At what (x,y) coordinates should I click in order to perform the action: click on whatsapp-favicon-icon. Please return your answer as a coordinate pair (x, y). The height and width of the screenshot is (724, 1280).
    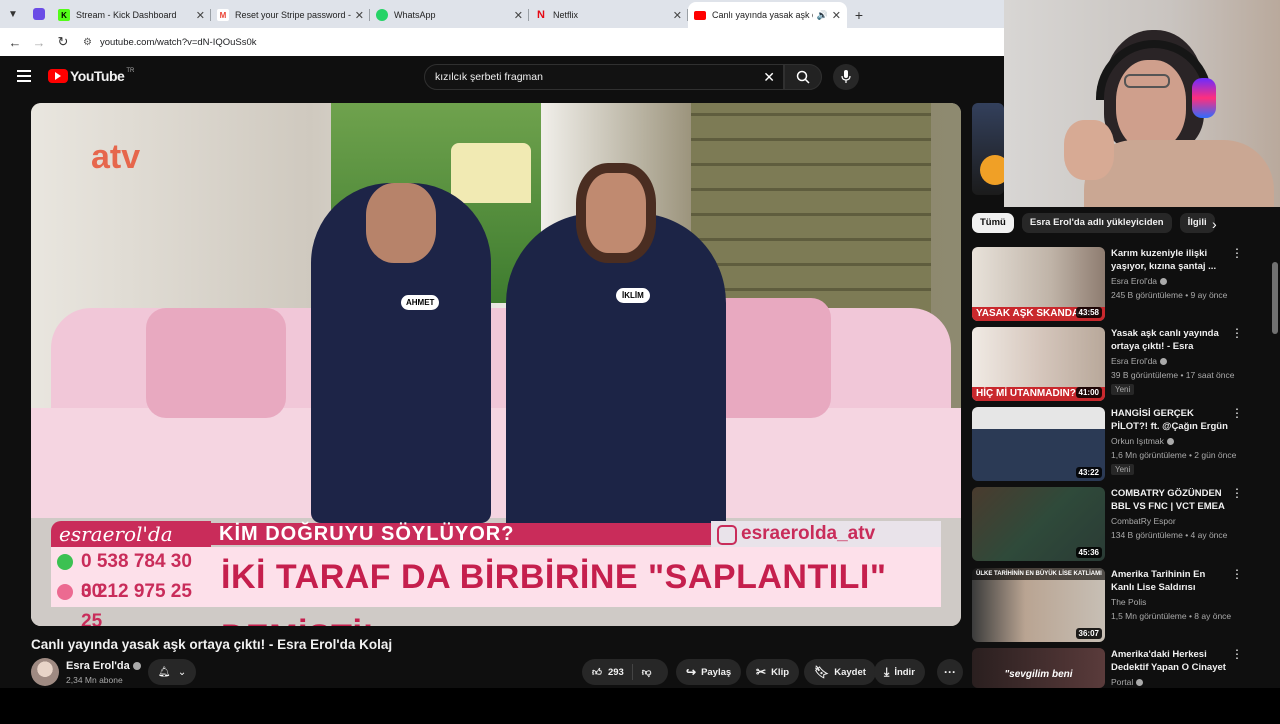
    Looking at the image, I should click on (382, 15).